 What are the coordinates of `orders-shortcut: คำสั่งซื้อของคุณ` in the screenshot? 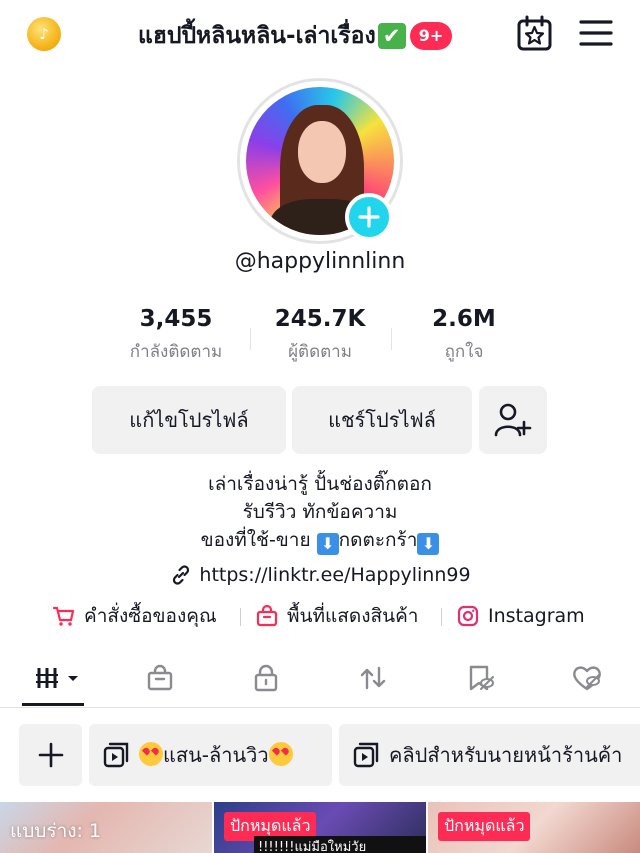 It's located at (134, 616).